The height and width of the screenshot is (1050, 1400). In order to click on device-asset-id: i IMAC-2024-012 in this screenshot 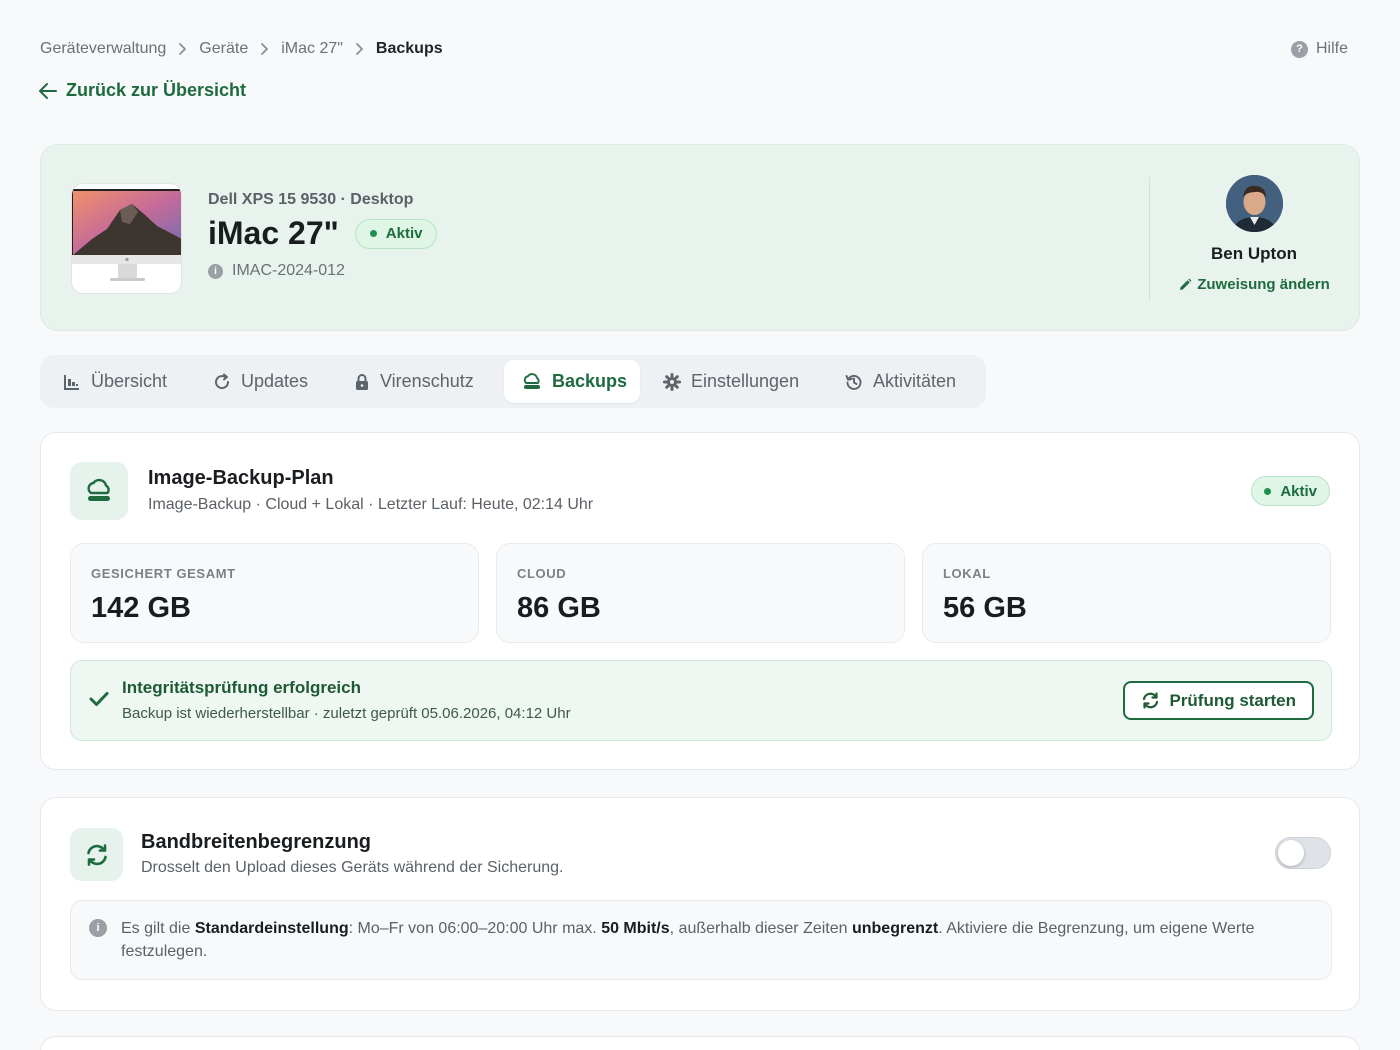, I will do `click(322, 271)`.